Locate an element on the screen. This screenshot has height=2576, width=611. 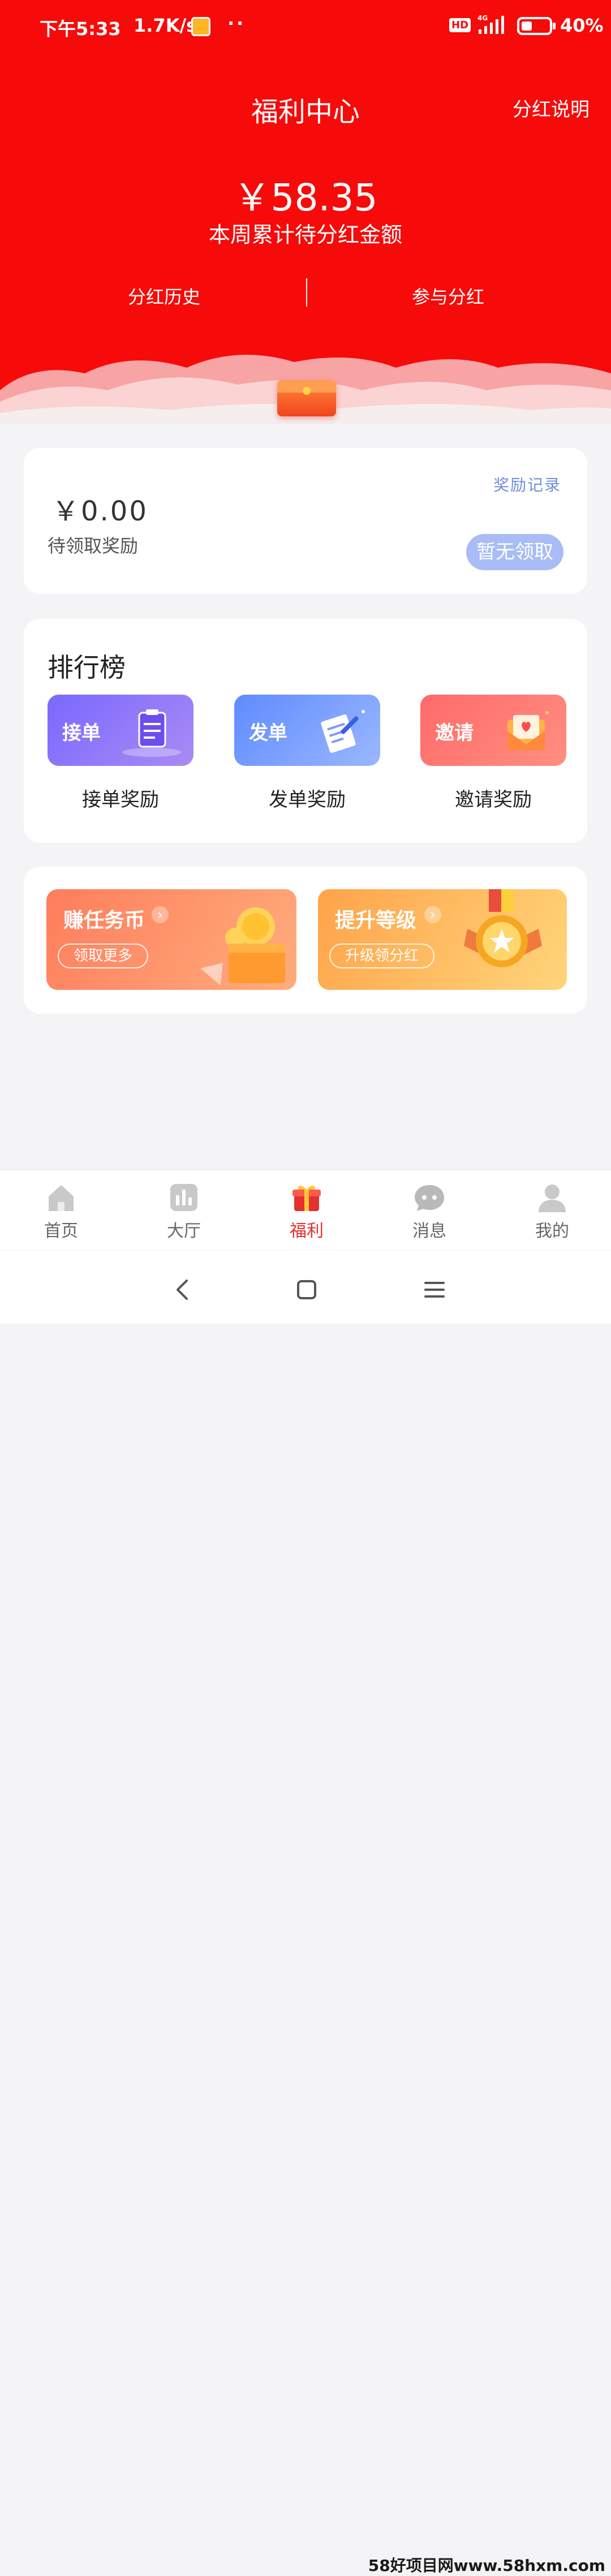
ranking-card: 排行榜 接单 接单奖励 发单 发单奖励 邀请 邀请奖励 is located at coordinates (305, 731).